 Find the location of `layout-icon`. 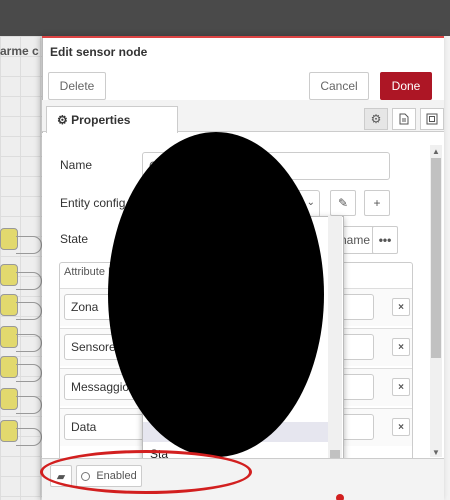

layout-icon is located at coordinates (432, 119).